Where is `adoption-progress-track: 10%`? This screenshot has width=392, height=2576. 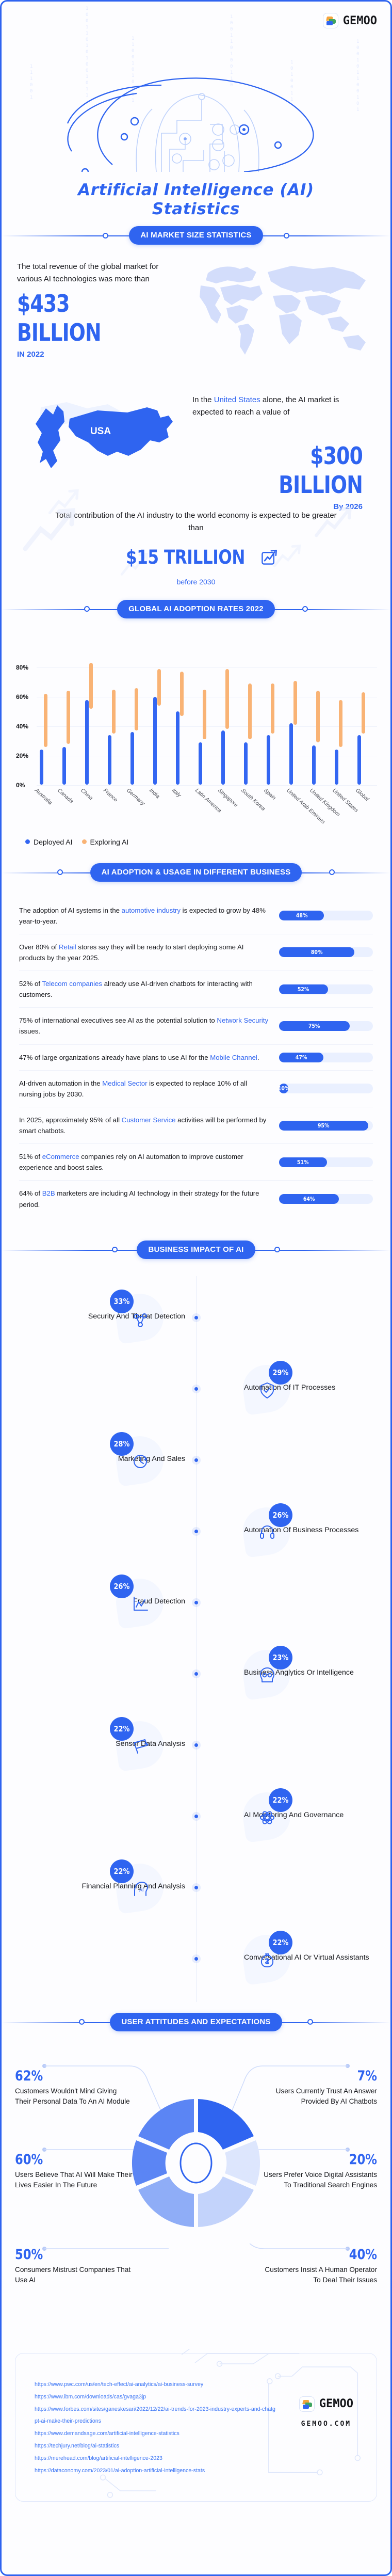 adoption-progress-track: 10% is located at coordinates (325, 1089).